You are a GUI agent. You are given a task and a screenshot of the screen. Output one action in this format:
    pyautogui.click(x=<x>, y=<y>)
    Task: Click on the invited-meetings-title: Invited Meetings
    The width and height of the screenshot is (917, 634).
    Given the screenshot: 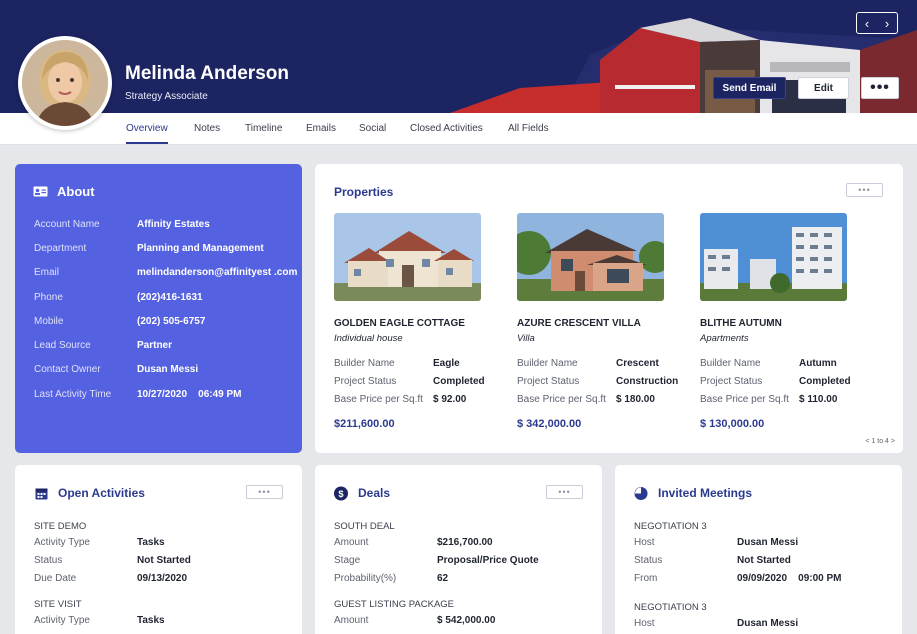 What is the action you would take?
    pyautogui.click(x=705, y=493)
    